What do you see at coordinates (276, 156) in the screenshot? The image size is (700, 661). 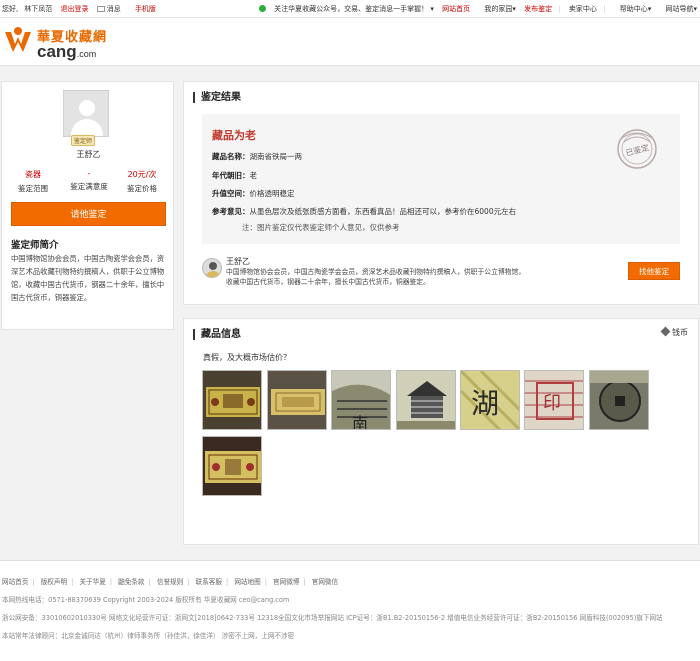 I see `result-row-name-value: 湖南省铁局一两` at bounding box center [276, 156].